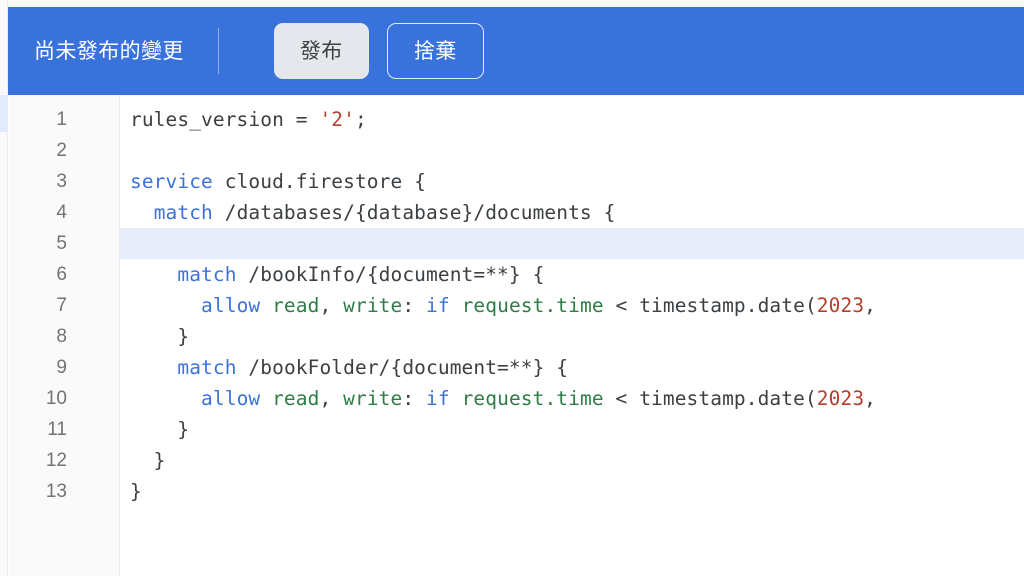 This screenshot has height=576, width=1024. I want to click on line-number: 13, so click(56, 491).